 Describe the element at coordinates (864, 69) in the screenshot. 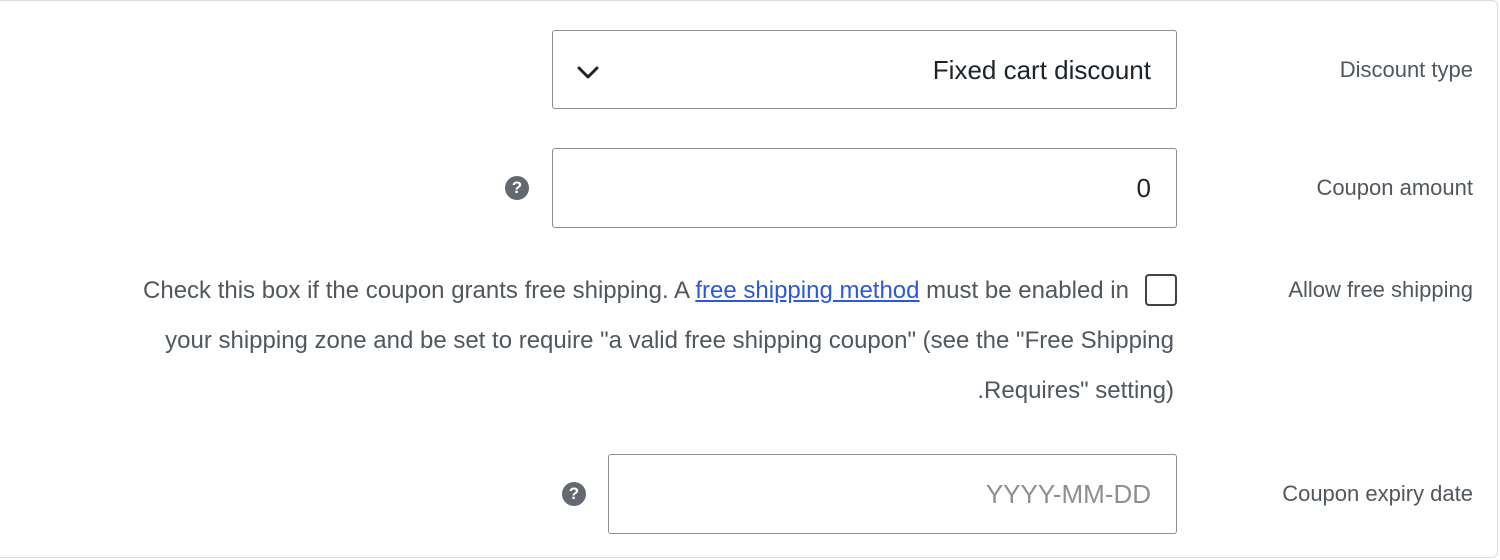

I see `discount-type-select: Fixed cart discount` at that location.